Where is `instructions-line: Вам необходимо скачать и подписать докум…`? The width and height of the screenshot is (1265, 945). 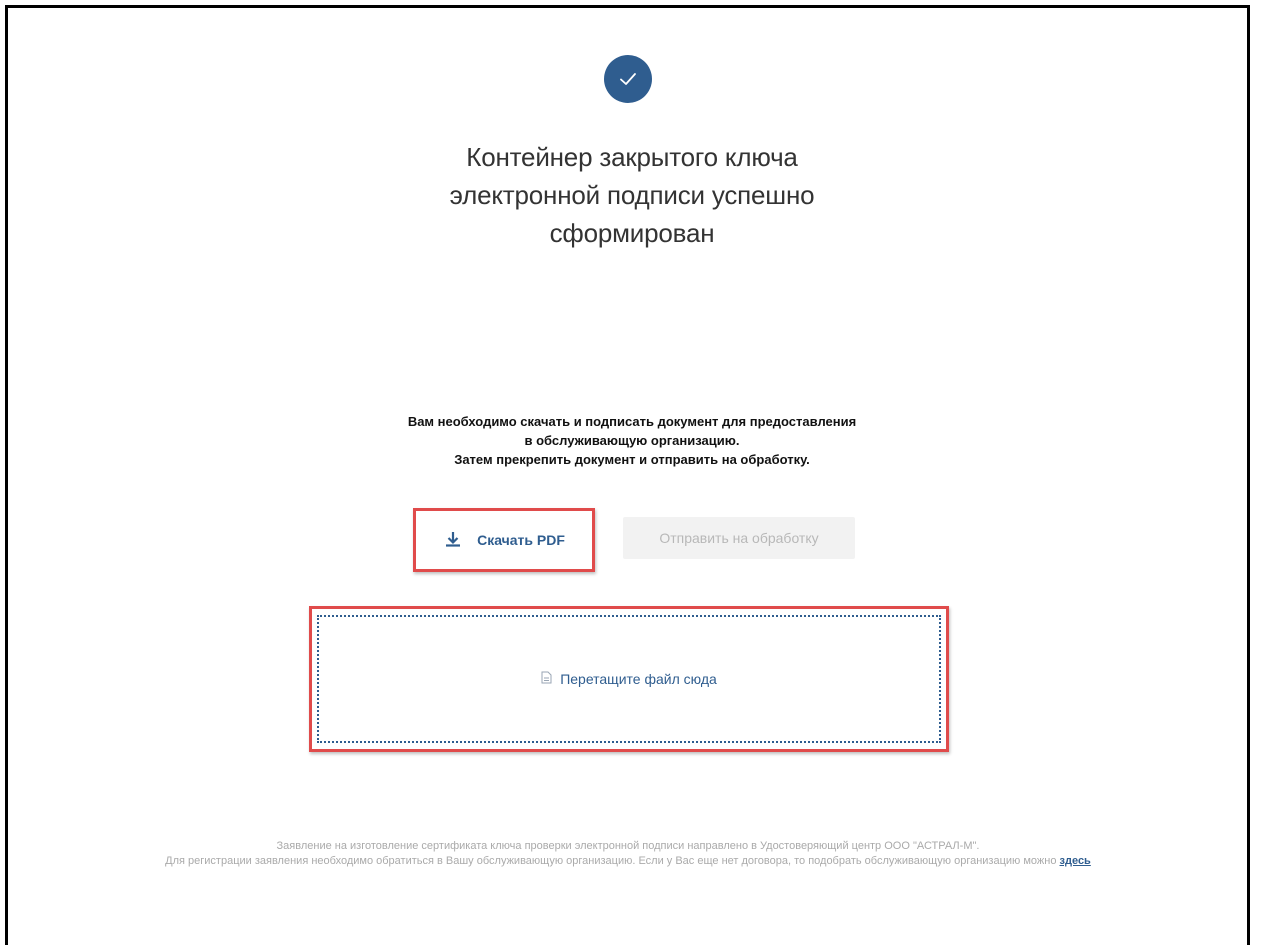
instructions-line: Вам необходимо скачать и подписать докум… is located at coordinates (632, 421).